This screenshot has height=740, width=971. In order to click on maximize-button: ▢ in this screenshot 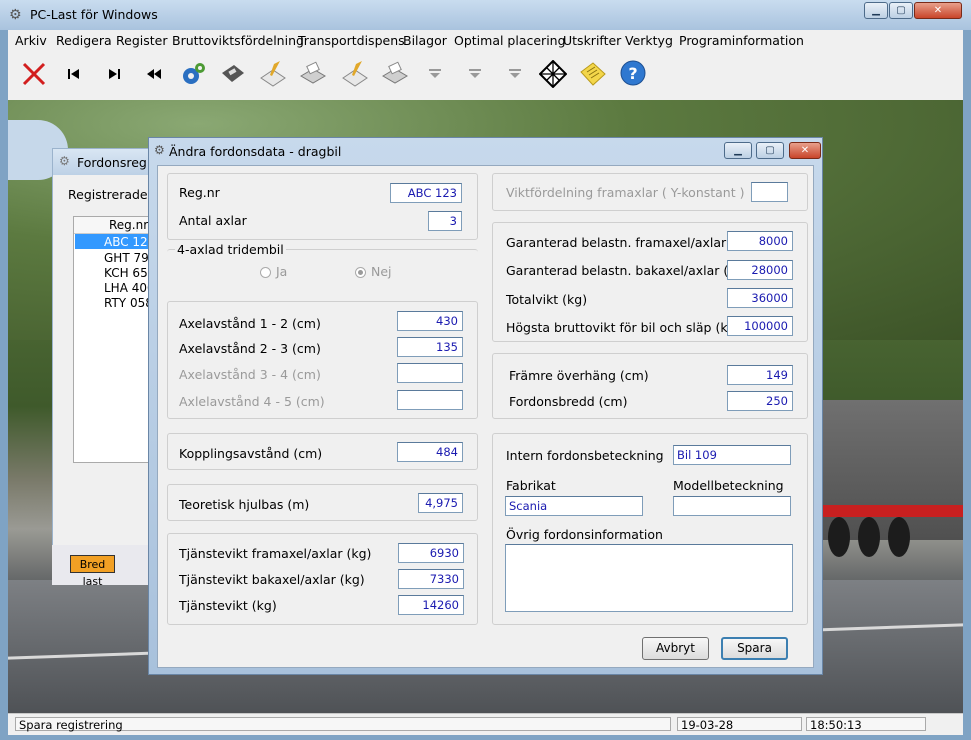, I will do `click(901, 10)`.